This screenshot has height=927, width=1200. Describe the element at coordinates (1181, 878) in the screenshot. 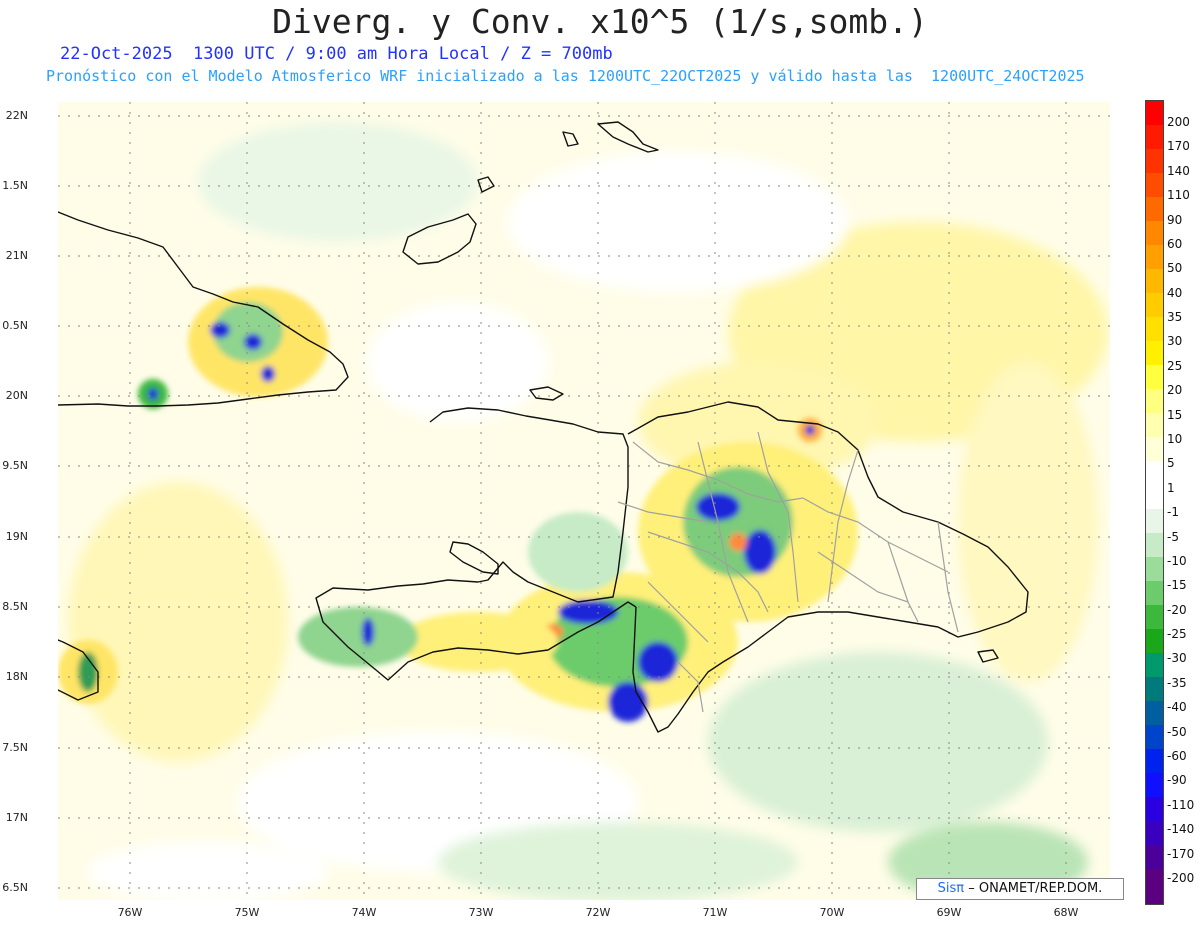

I see `colorbar-label: -200` at that location.